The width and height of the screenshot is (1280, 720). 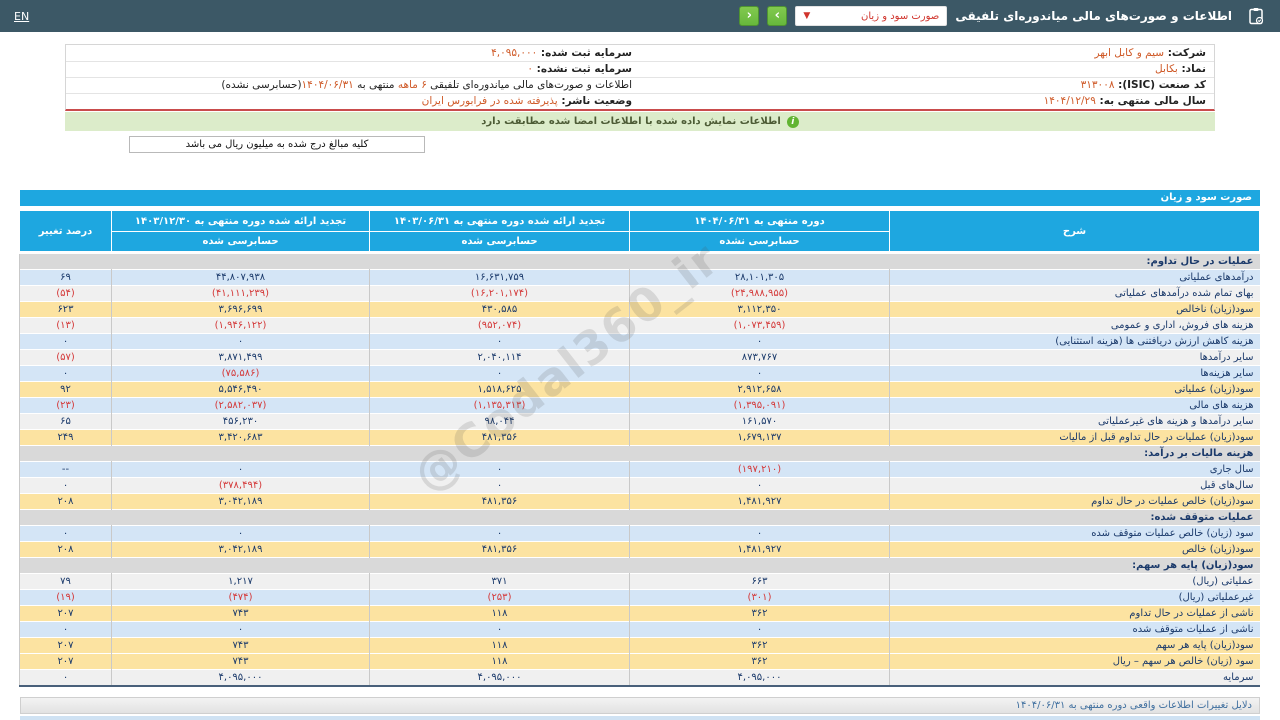 I want to click on english-language-link: EN, so click(x=21, y=16).